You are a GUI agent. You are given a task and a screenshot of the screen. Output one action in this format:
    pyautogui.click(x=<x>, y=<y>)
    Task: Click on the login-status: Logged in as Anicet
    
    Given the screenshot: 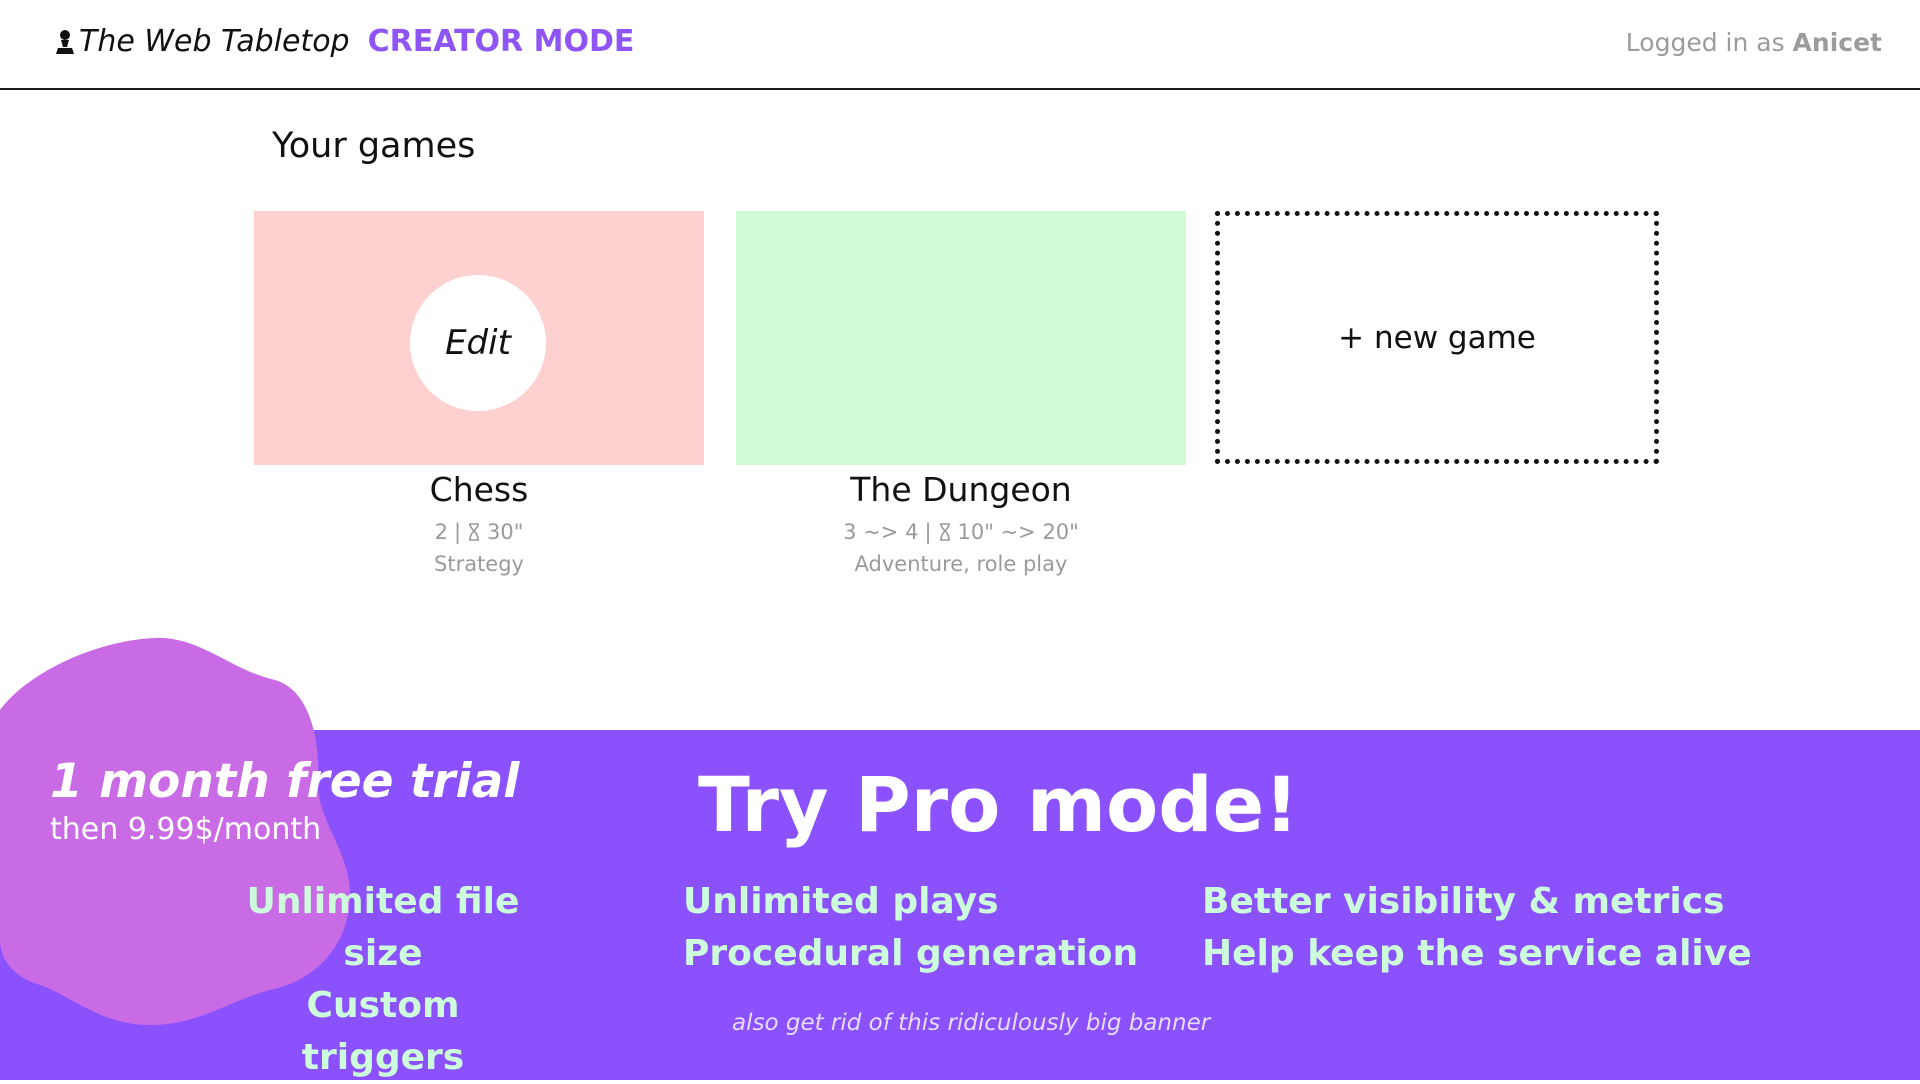 What is the action you would take?
    pyautogui.click(x=1754, y=42)
    